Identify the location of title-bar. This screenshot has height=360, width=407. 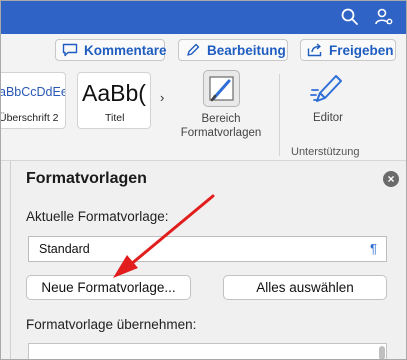
(203, 17).